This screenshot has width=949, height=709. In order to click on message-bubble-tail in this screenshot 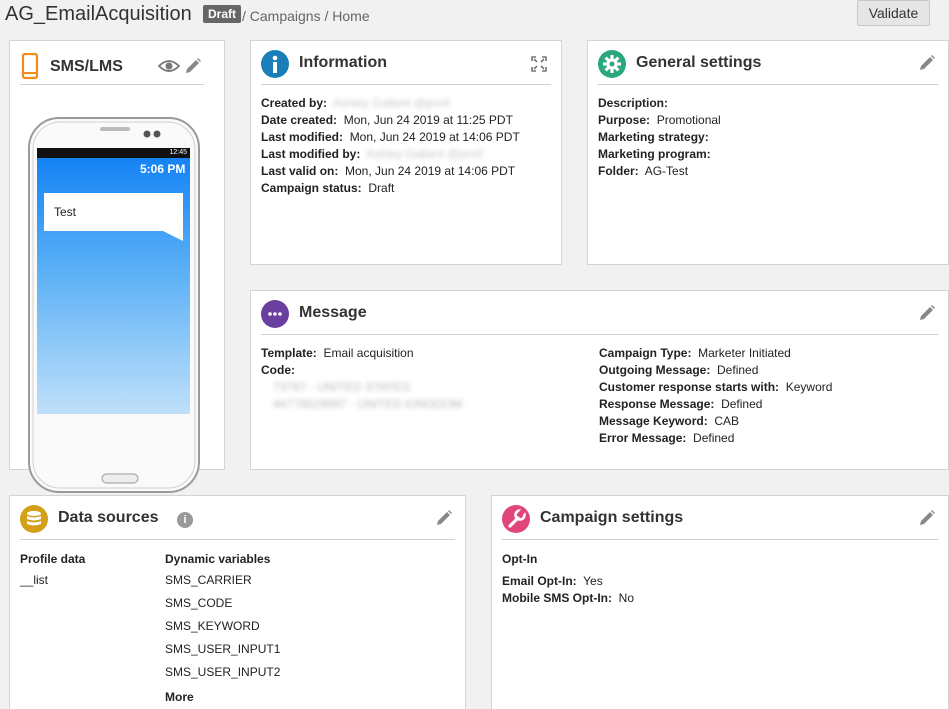, I will do `click(173, 236)`.